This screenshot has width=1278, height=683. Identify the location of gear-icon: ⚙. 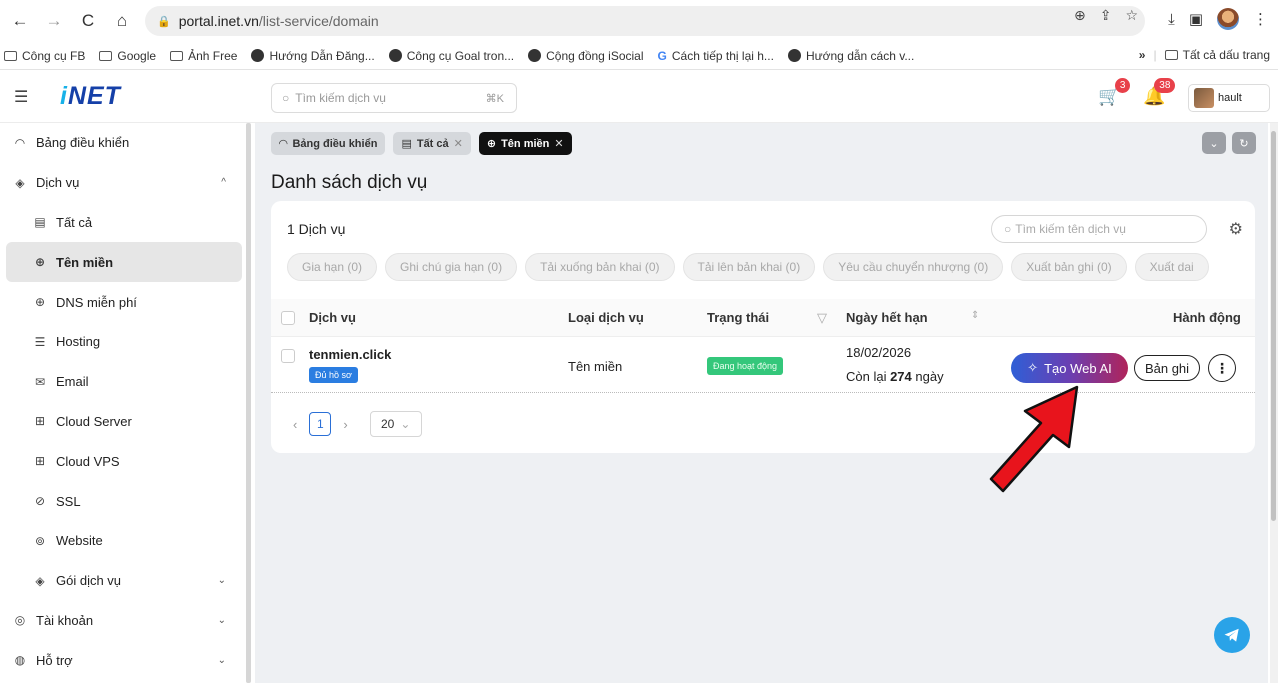
(1236, 229).